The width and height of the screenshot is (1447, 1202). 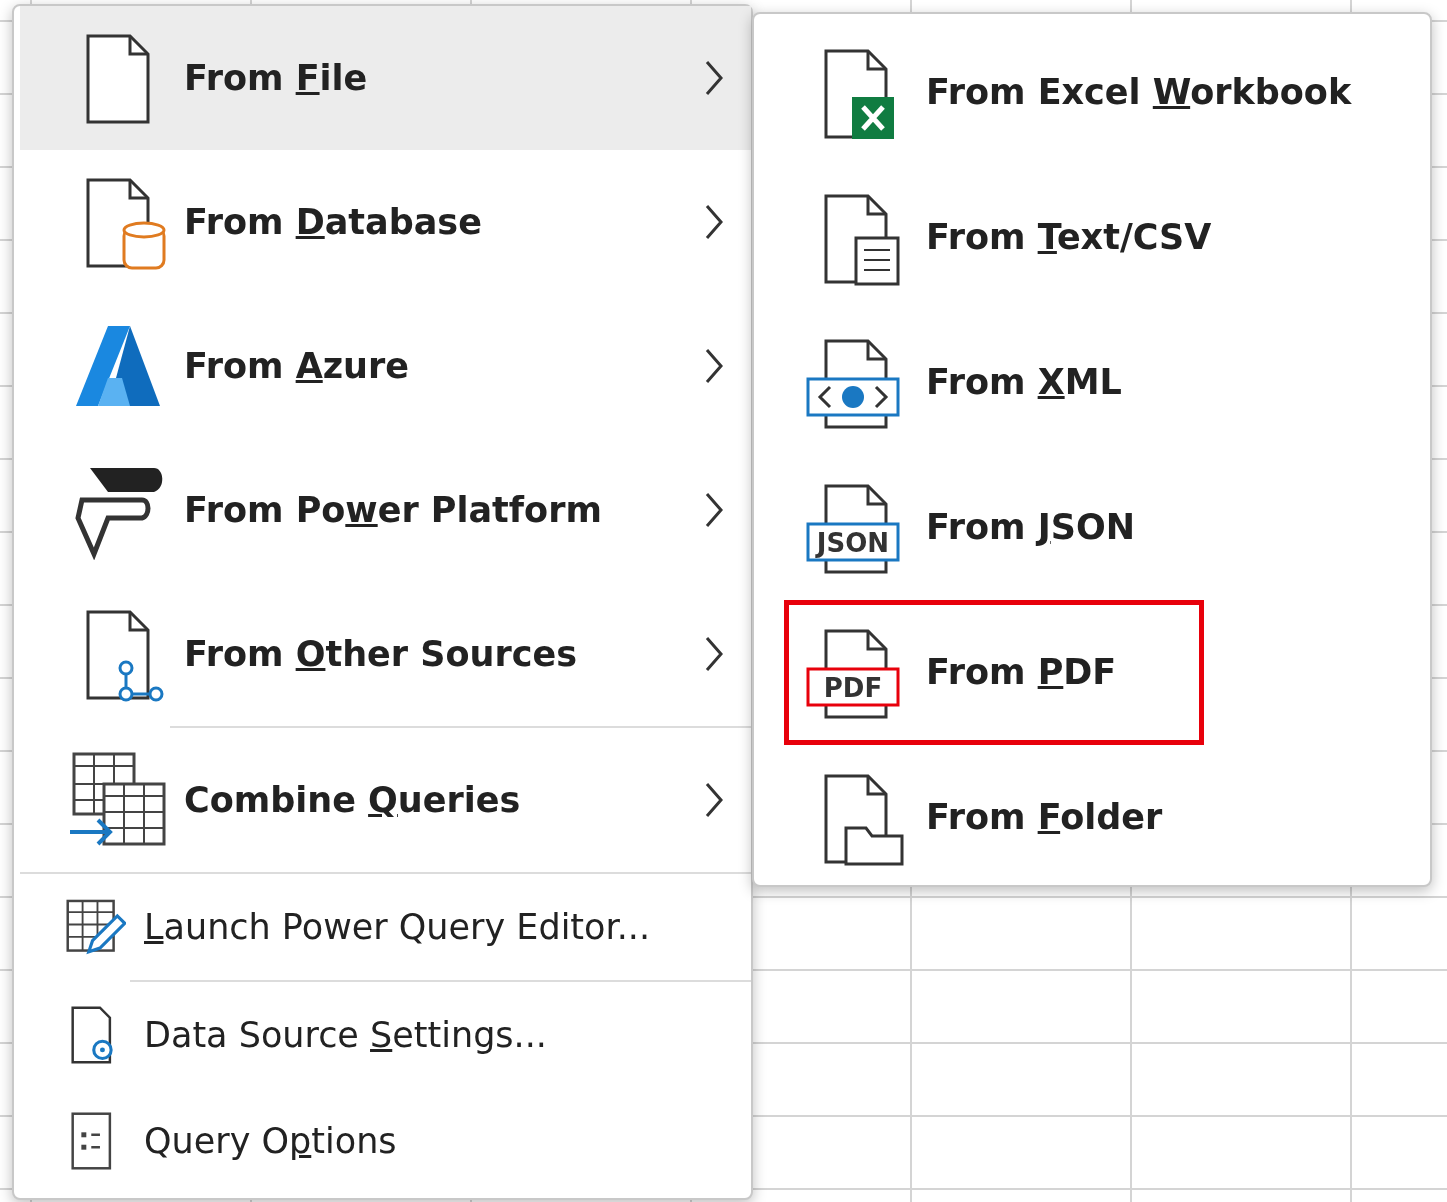 What do you see at coordinates (961, 817) in the screenshot?
I see `menu-item: From Folder` at bounding box center [961, 817].